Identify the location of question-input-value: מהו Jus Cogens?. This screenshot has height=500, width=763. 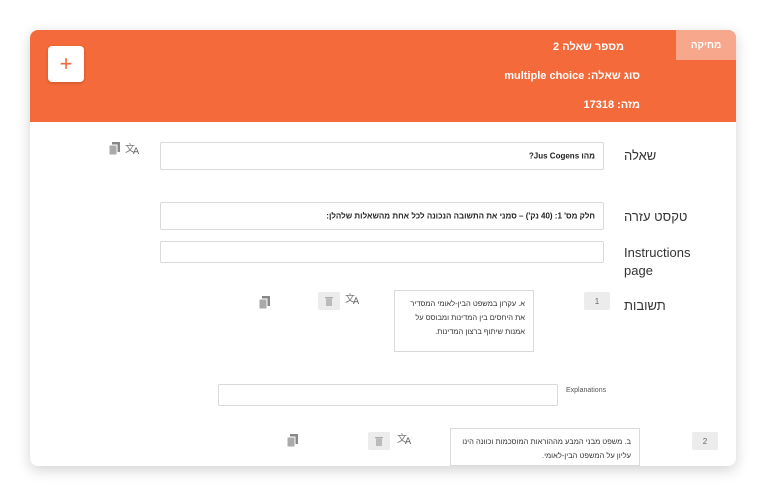
(561, 156).